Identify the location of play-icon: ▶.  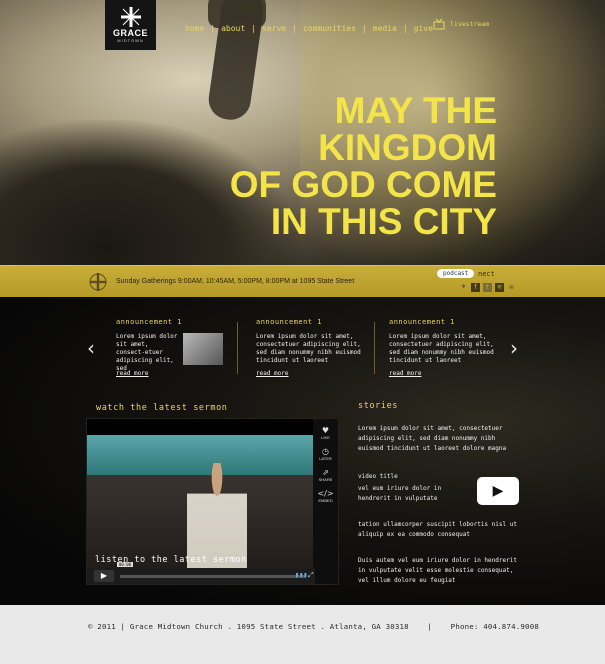
(104, 576).